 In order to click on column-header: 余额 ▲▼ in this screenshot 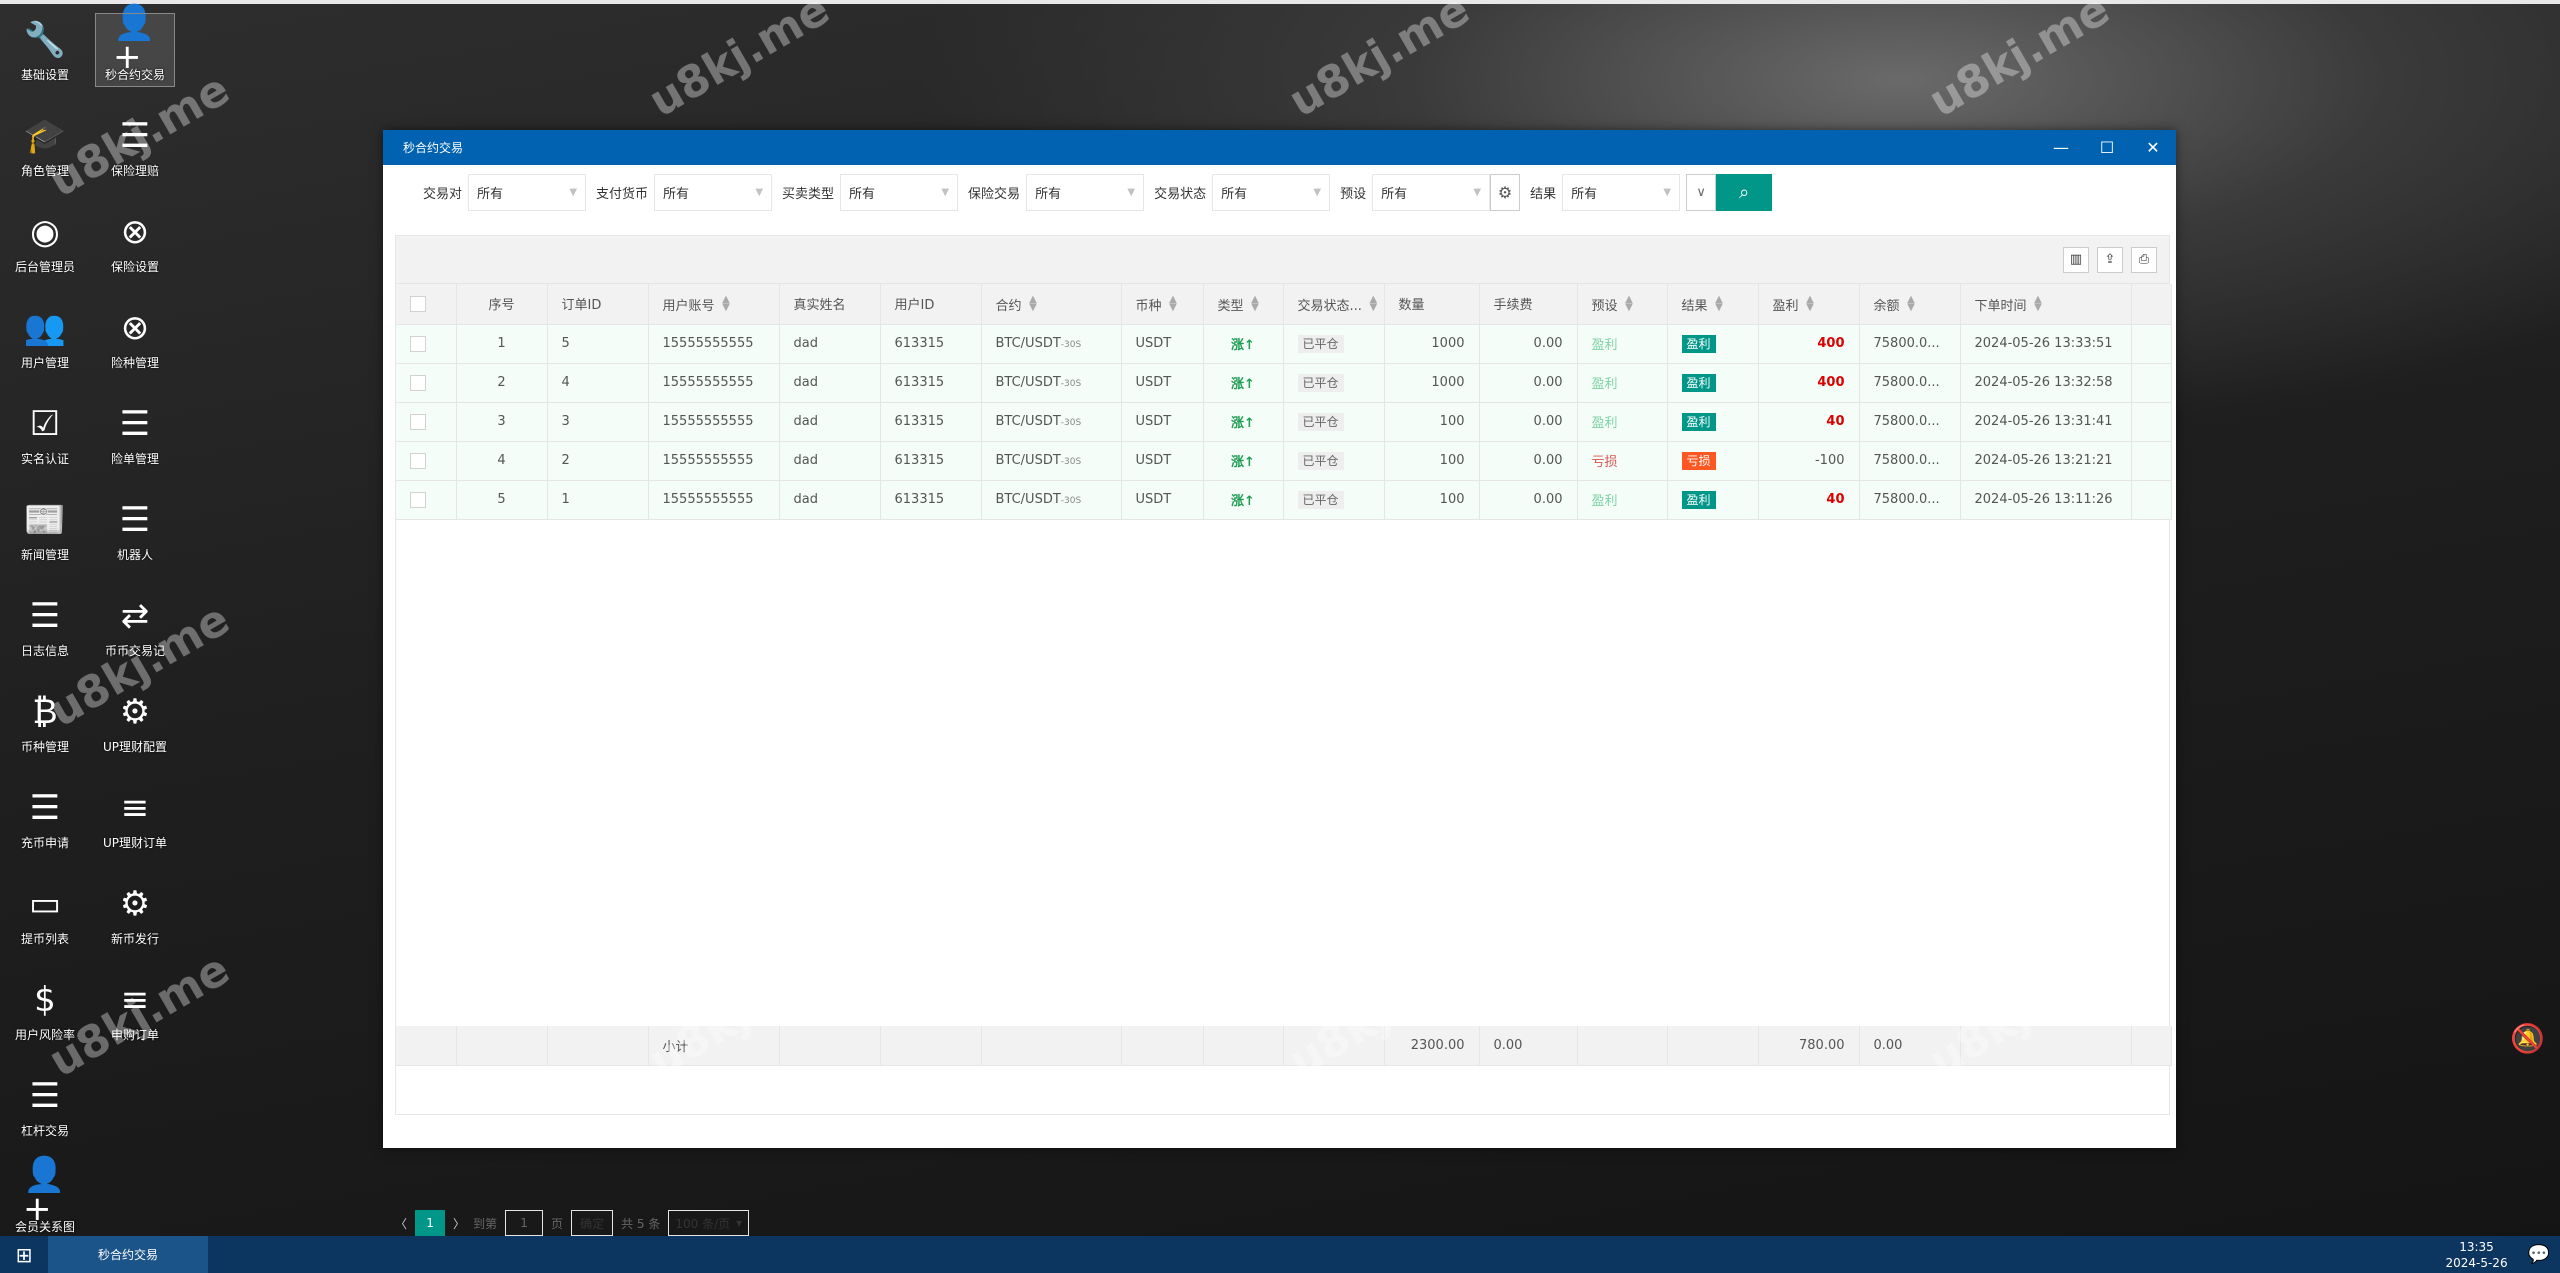, I will do `click(1910, 304)`.